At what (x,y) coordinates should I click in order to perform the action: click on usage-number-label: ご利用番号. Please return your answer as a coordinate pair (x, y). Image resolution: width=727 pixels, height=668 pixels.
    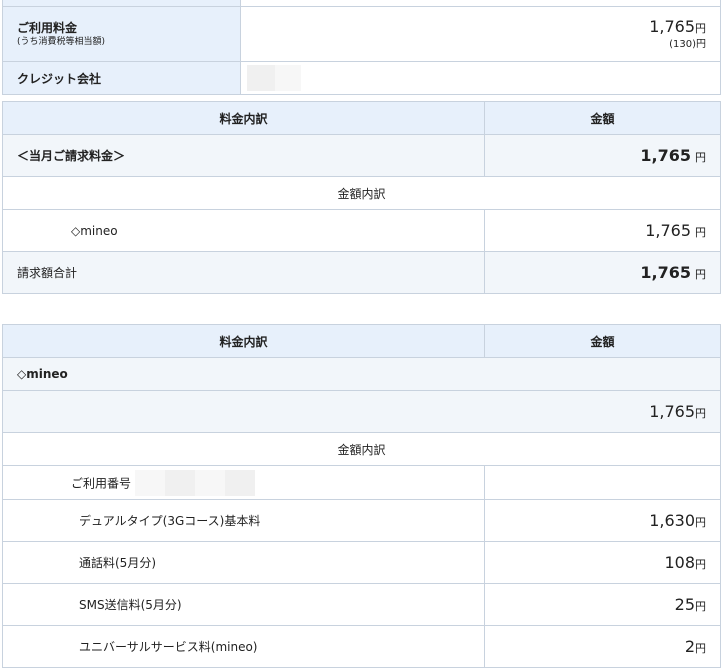
    Looking at the image, I should click on (101, 483).